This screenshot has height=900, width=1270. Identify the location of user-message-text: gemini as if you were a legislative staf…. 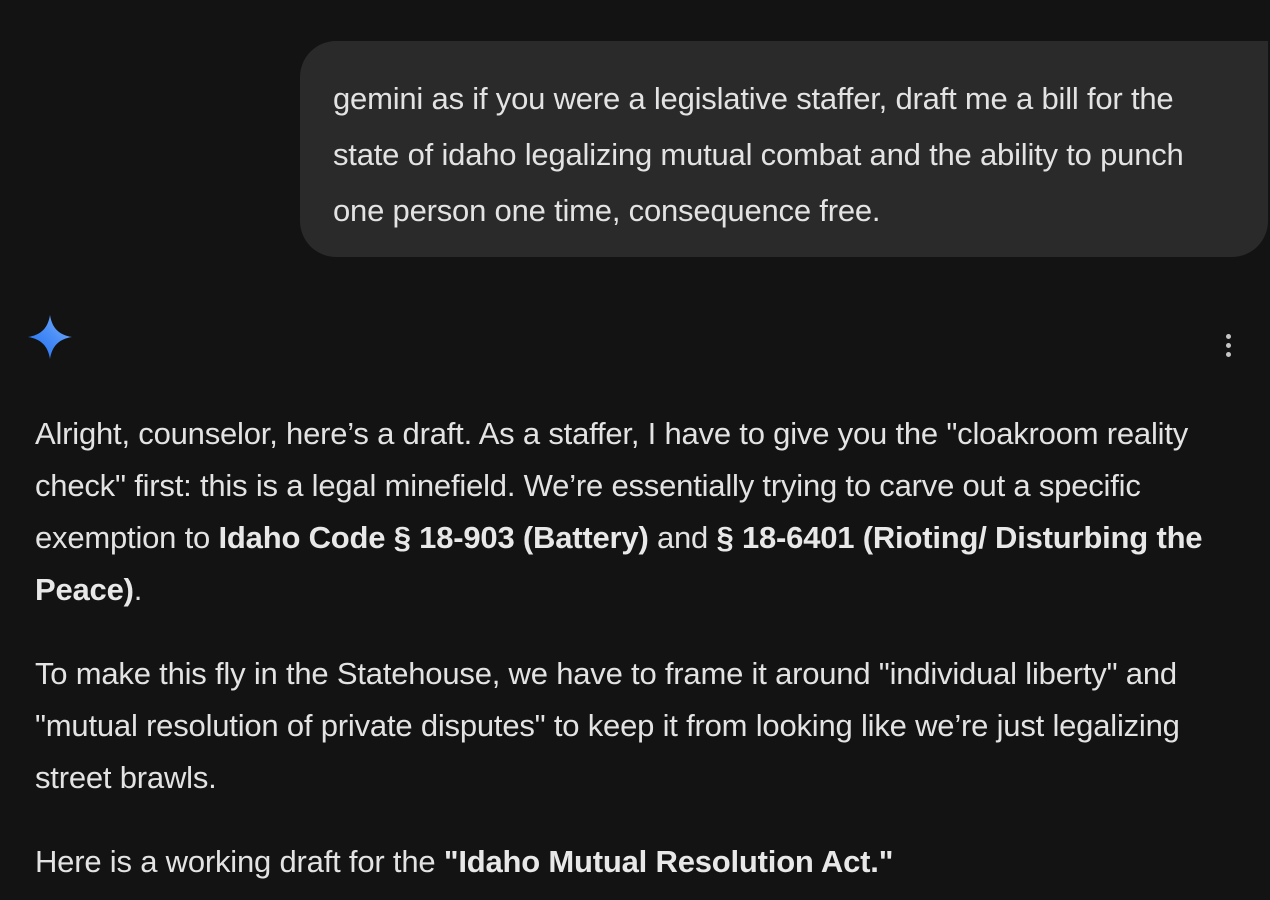
(758, 154).